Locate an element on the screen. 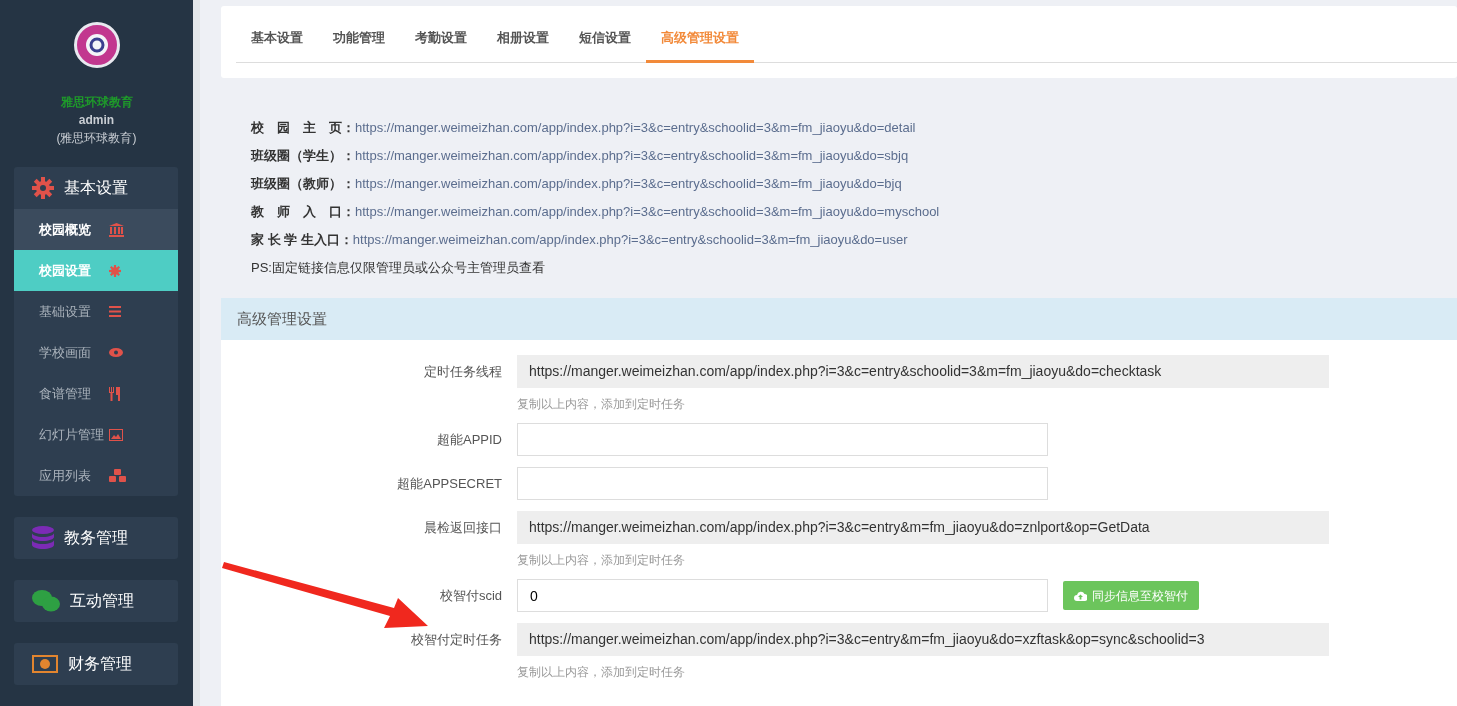  sidebar-item: 基础设置 is located at coordinates (96, 311).